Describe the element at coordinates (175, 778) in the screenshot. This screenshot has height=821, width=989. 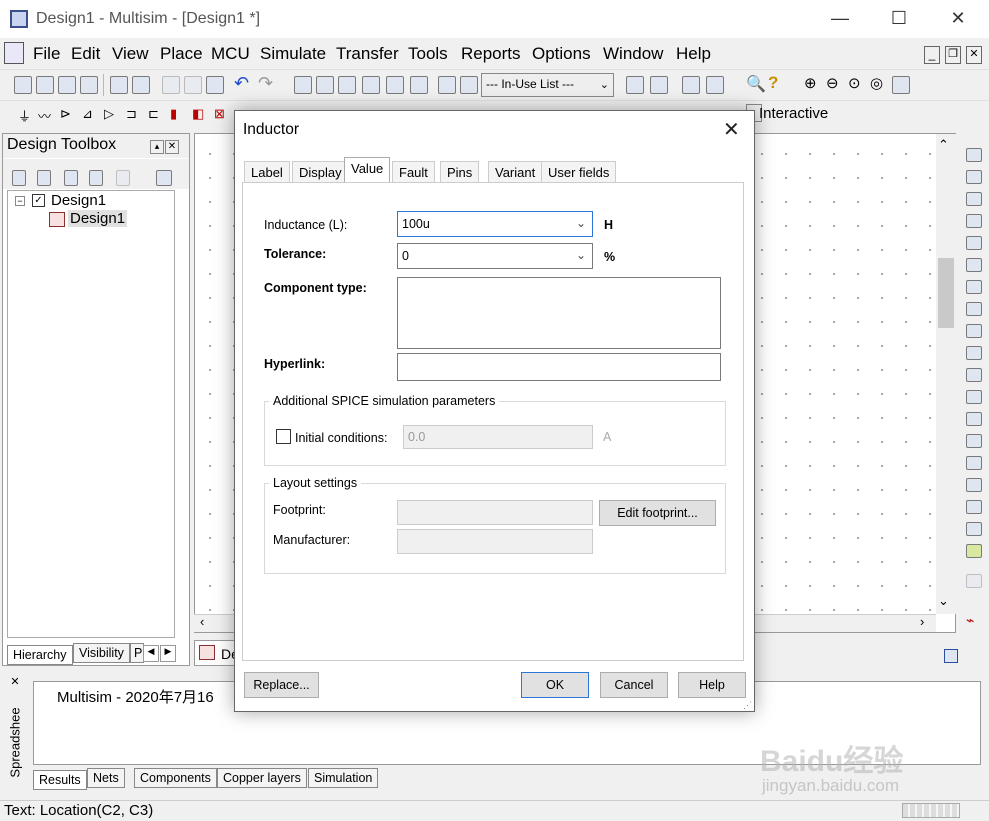
I see `tab-components: Components` at that location.